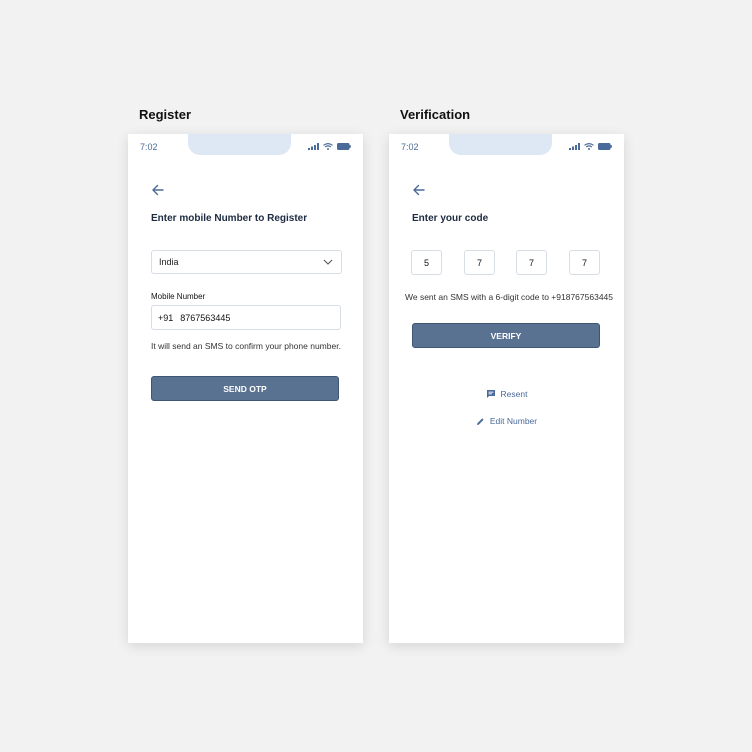  What do you see at coordinates (506, 335) in the screenshot?
I see `verify-button: VERIFY` at bounding box center [506, 335].